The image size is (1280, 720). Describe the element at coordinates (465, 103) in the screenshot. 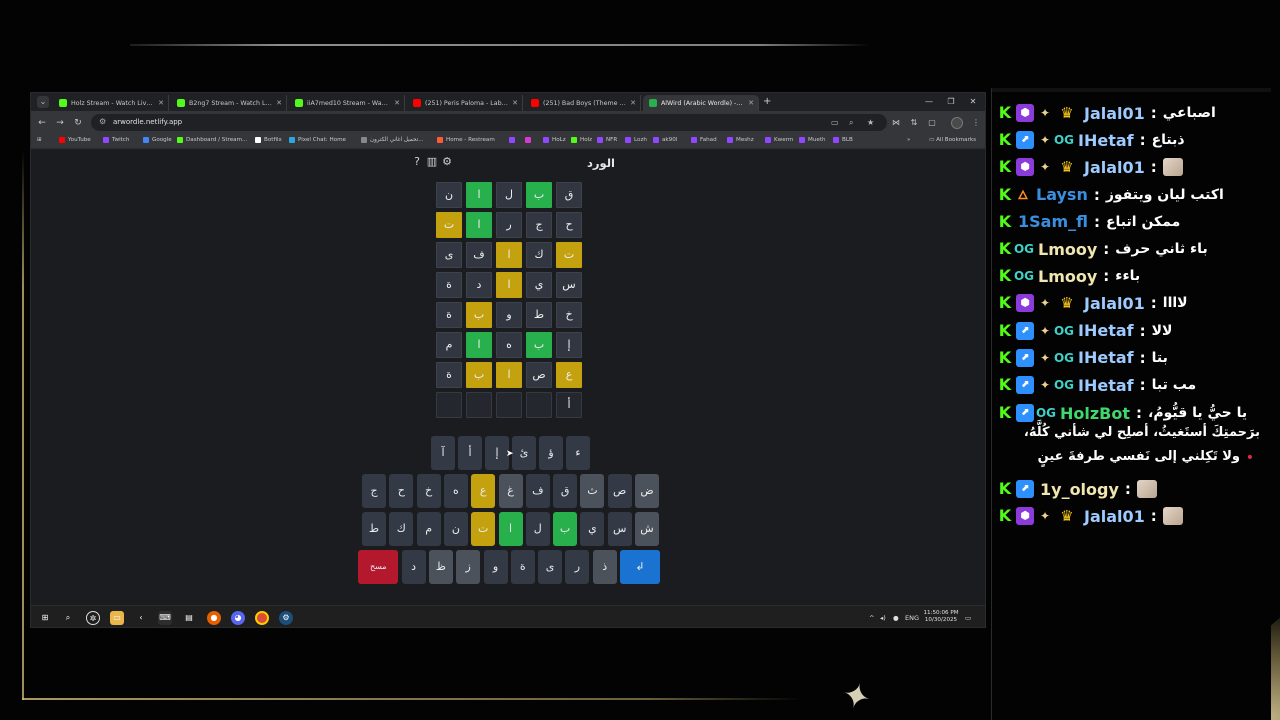

I see `browser-tab: (251) Peris Paloma - Labour - Y ✕` at that location.